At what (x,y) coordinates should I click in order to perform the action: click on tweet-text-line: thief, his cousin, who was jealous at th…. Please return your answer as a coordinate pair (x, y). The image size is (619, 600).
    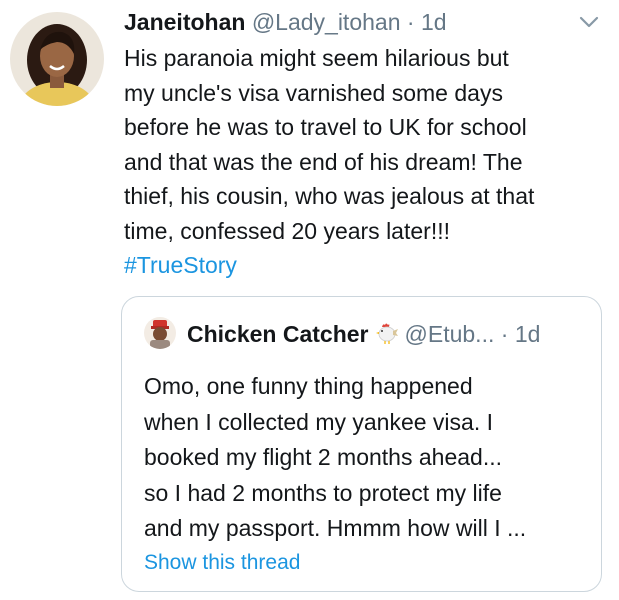
    Looking at the image, I should click on (329, 196).